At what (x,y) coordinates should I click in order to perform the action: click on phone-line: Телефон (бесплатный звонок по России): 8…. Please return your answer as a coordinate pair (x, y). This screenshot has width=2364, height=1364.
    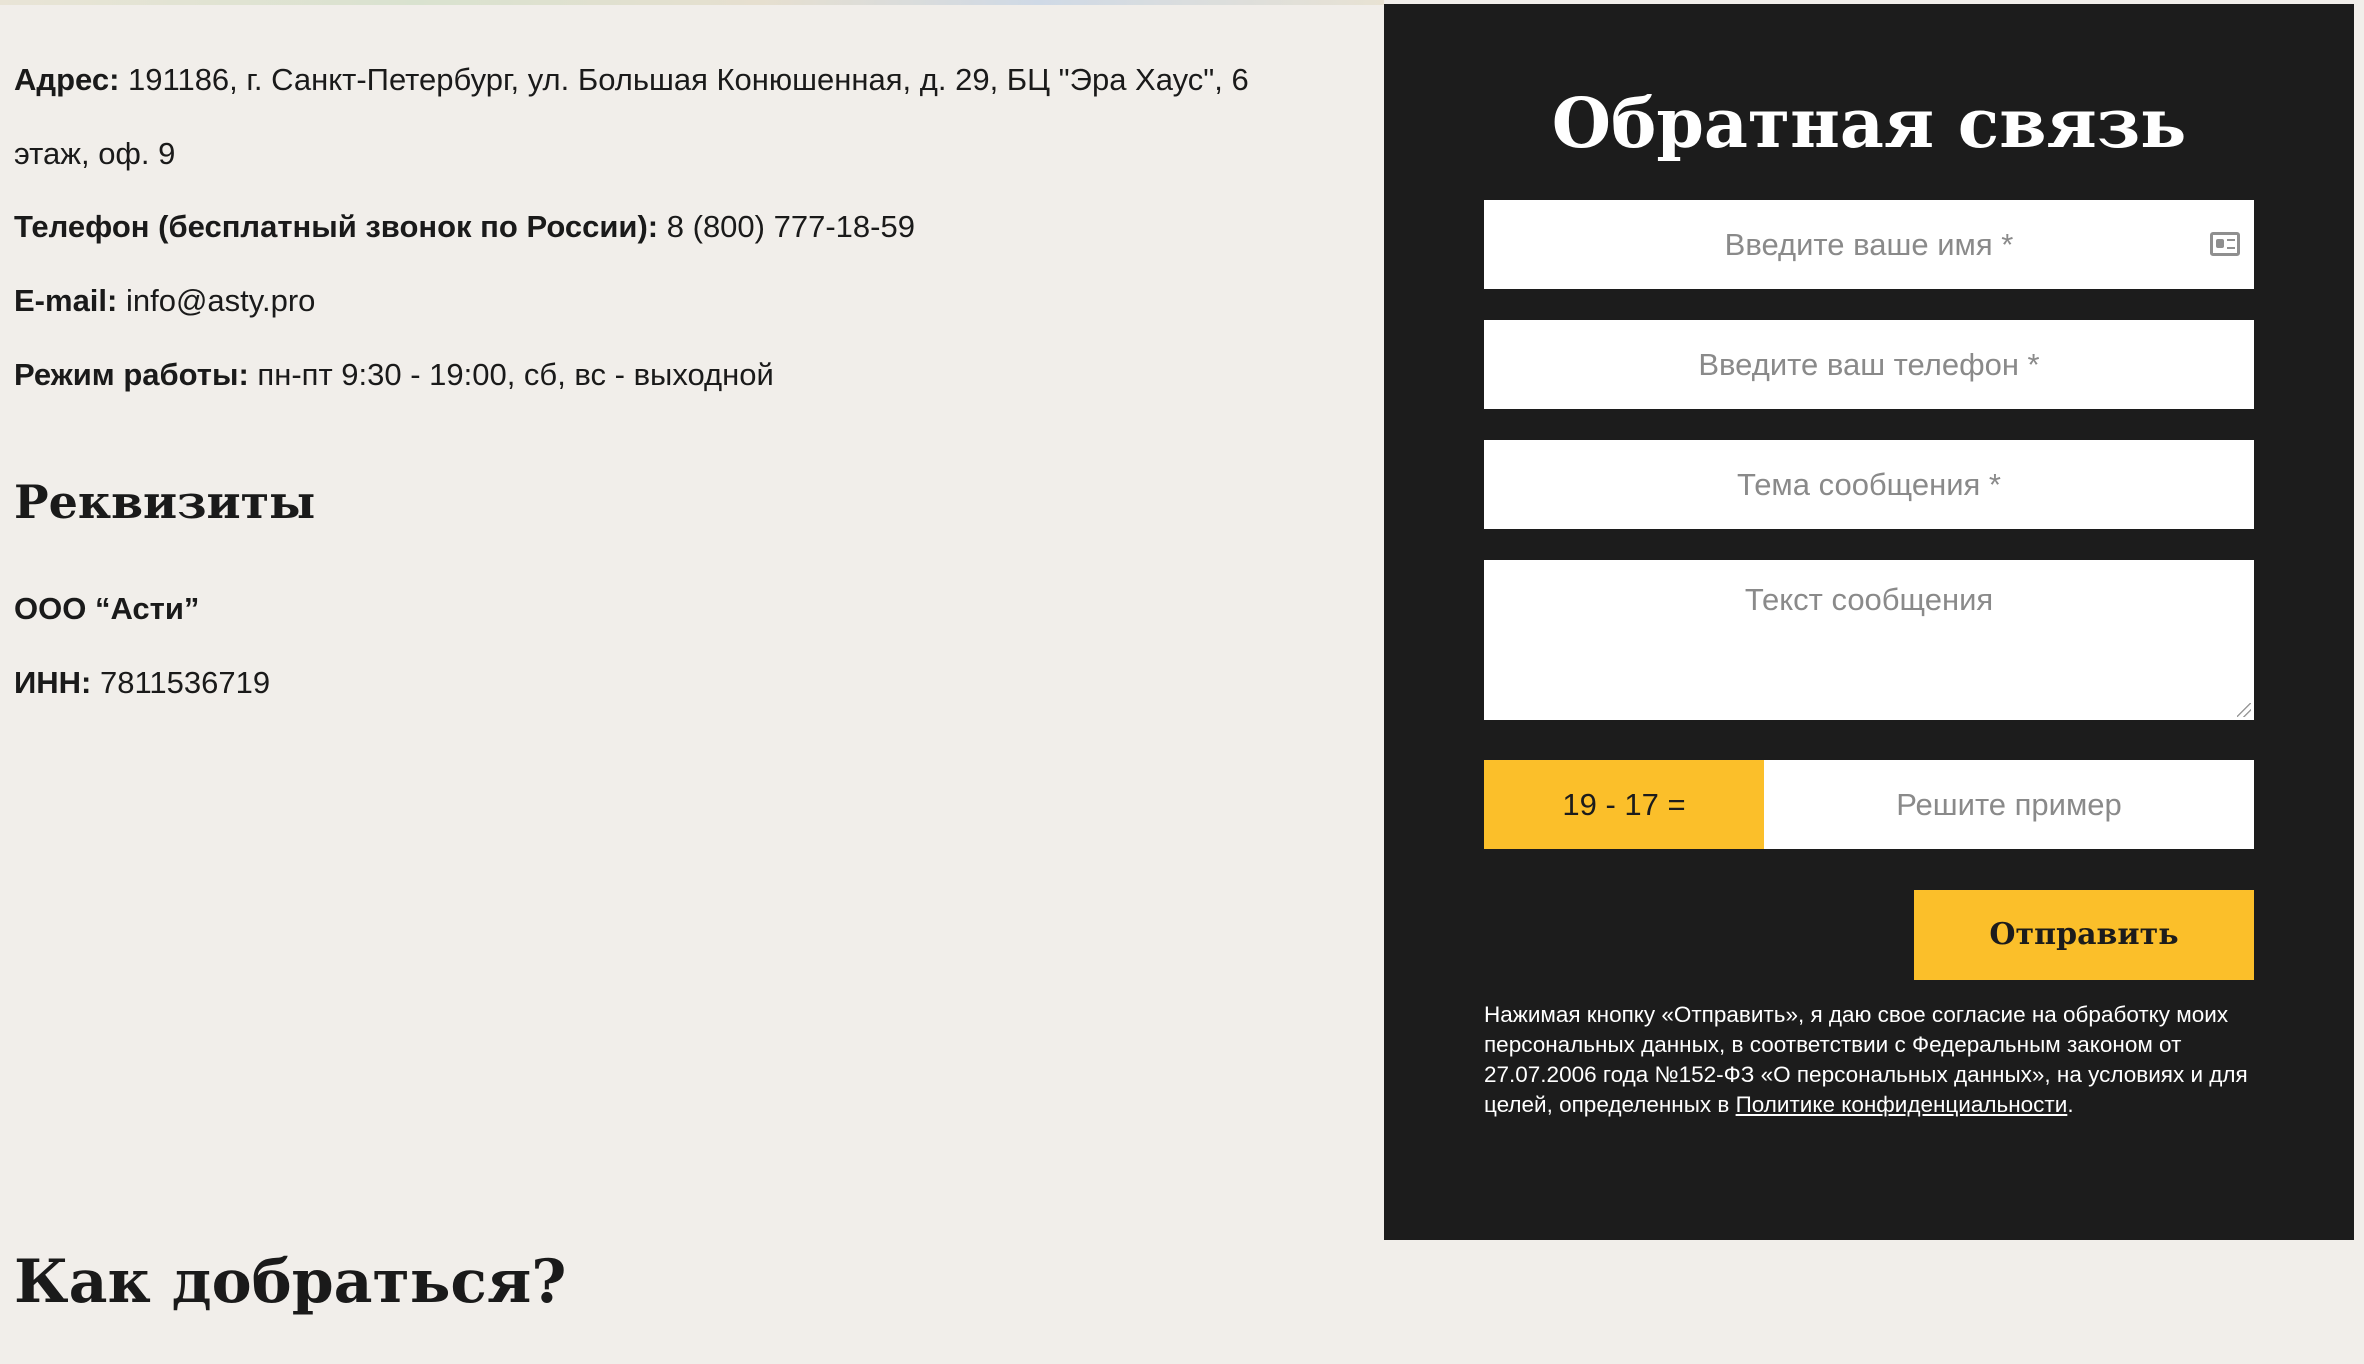
    Looking at the image, I should click on (464, 227).